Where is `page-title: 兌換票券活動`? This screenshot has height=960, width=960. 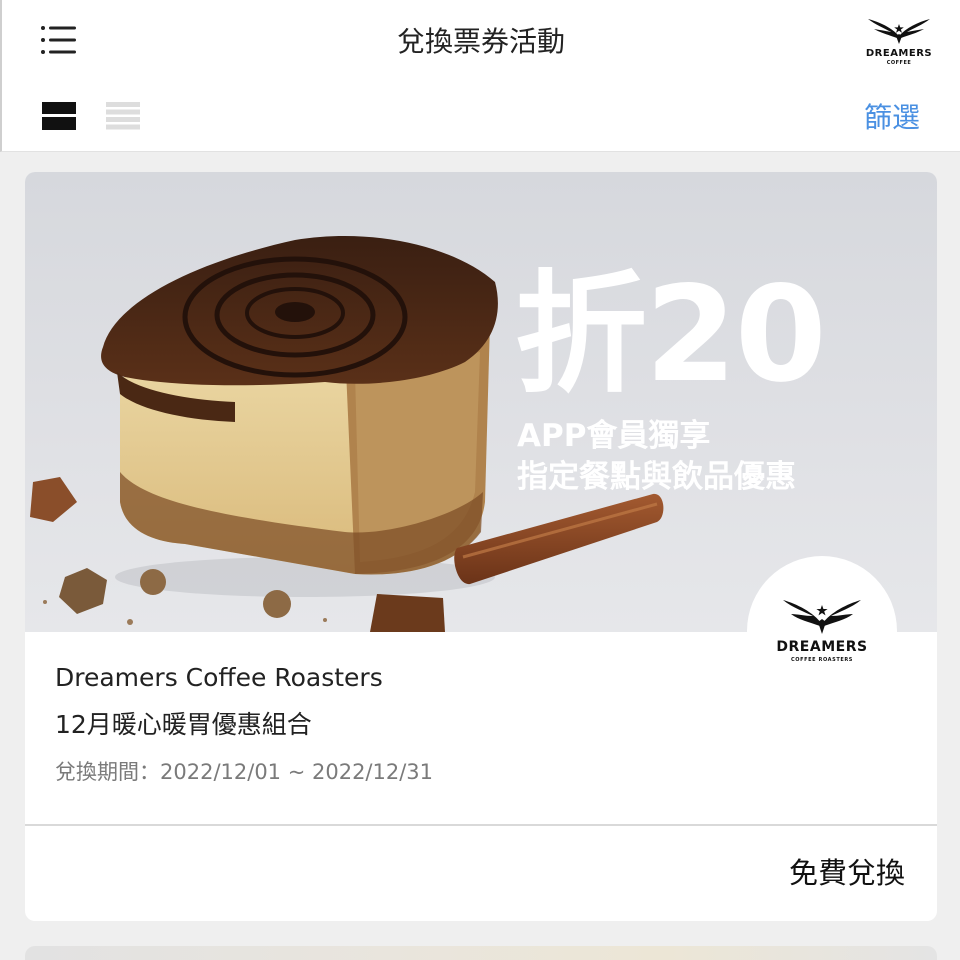
page-title: 兌換票券活動 is located at coordinates (480, 41).